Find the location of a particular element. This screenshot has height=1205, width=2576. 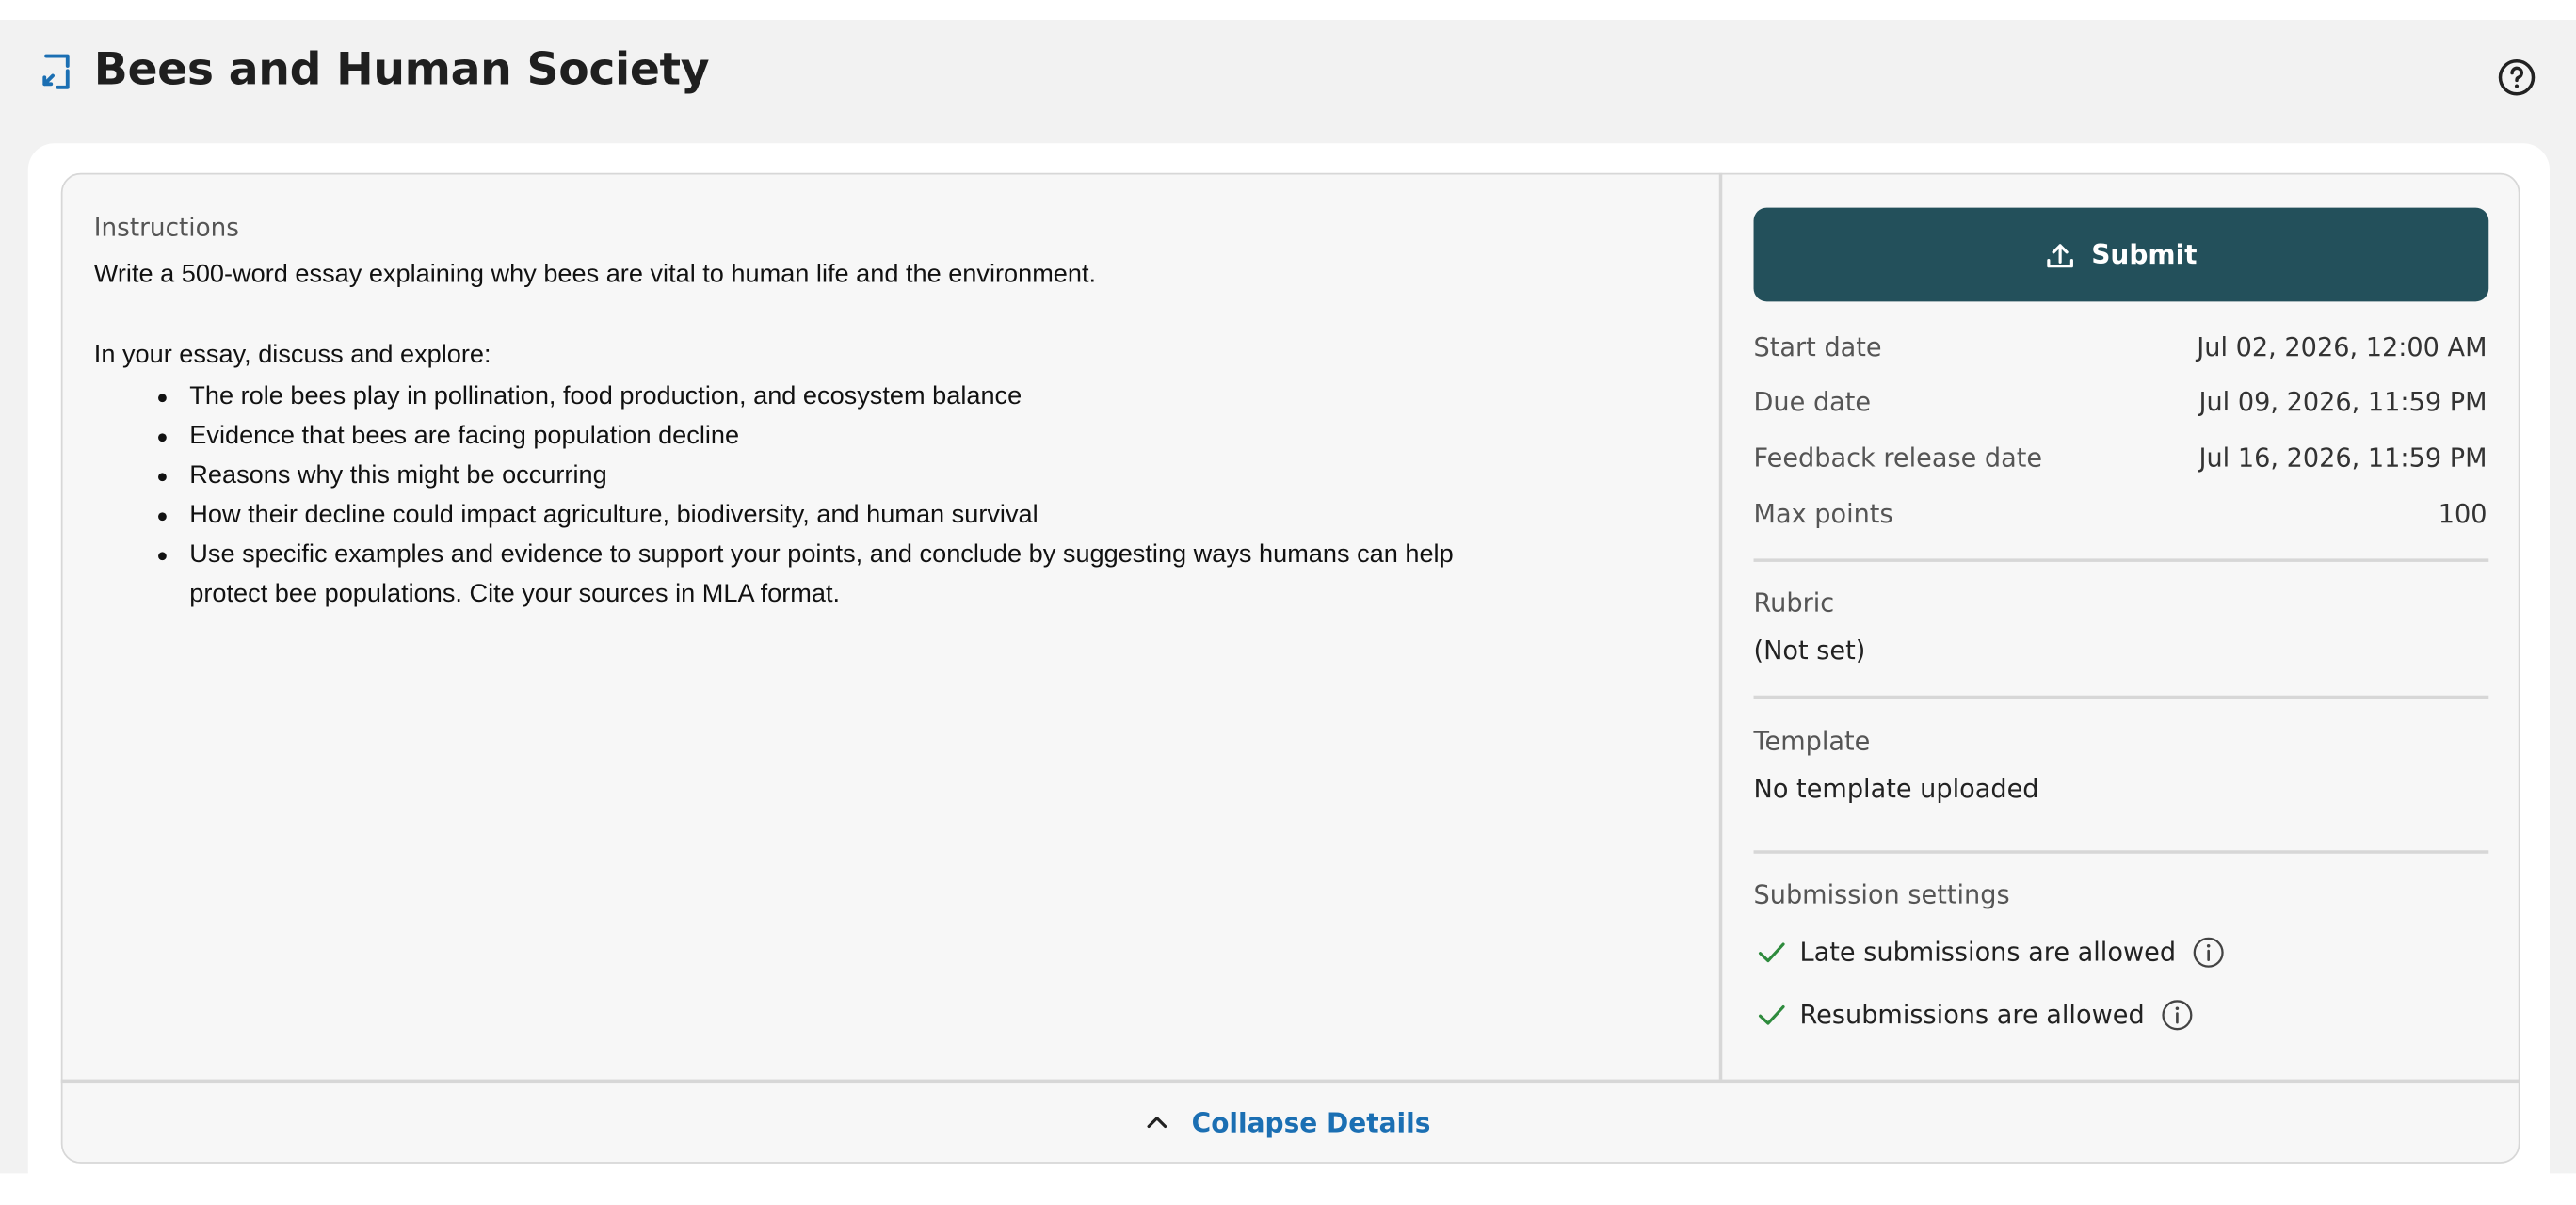

submit-button: Submit is located at coordinates (2121, 254).